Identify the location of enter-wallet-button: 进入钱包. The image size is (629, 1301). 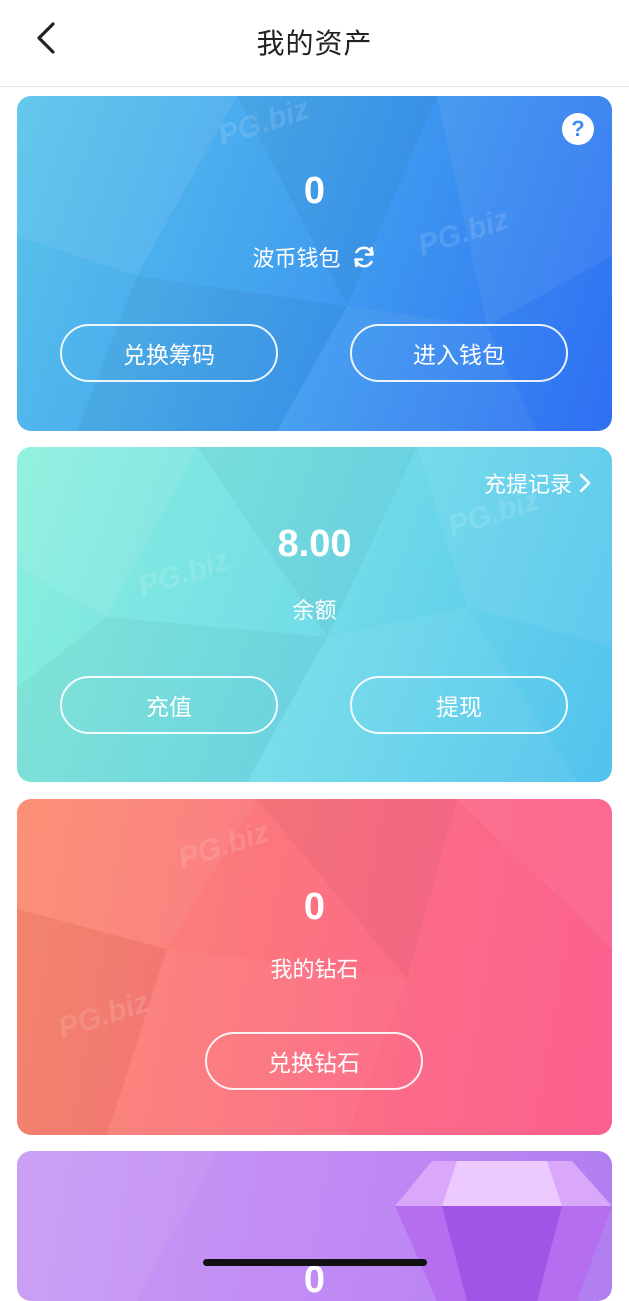
(459, 353).